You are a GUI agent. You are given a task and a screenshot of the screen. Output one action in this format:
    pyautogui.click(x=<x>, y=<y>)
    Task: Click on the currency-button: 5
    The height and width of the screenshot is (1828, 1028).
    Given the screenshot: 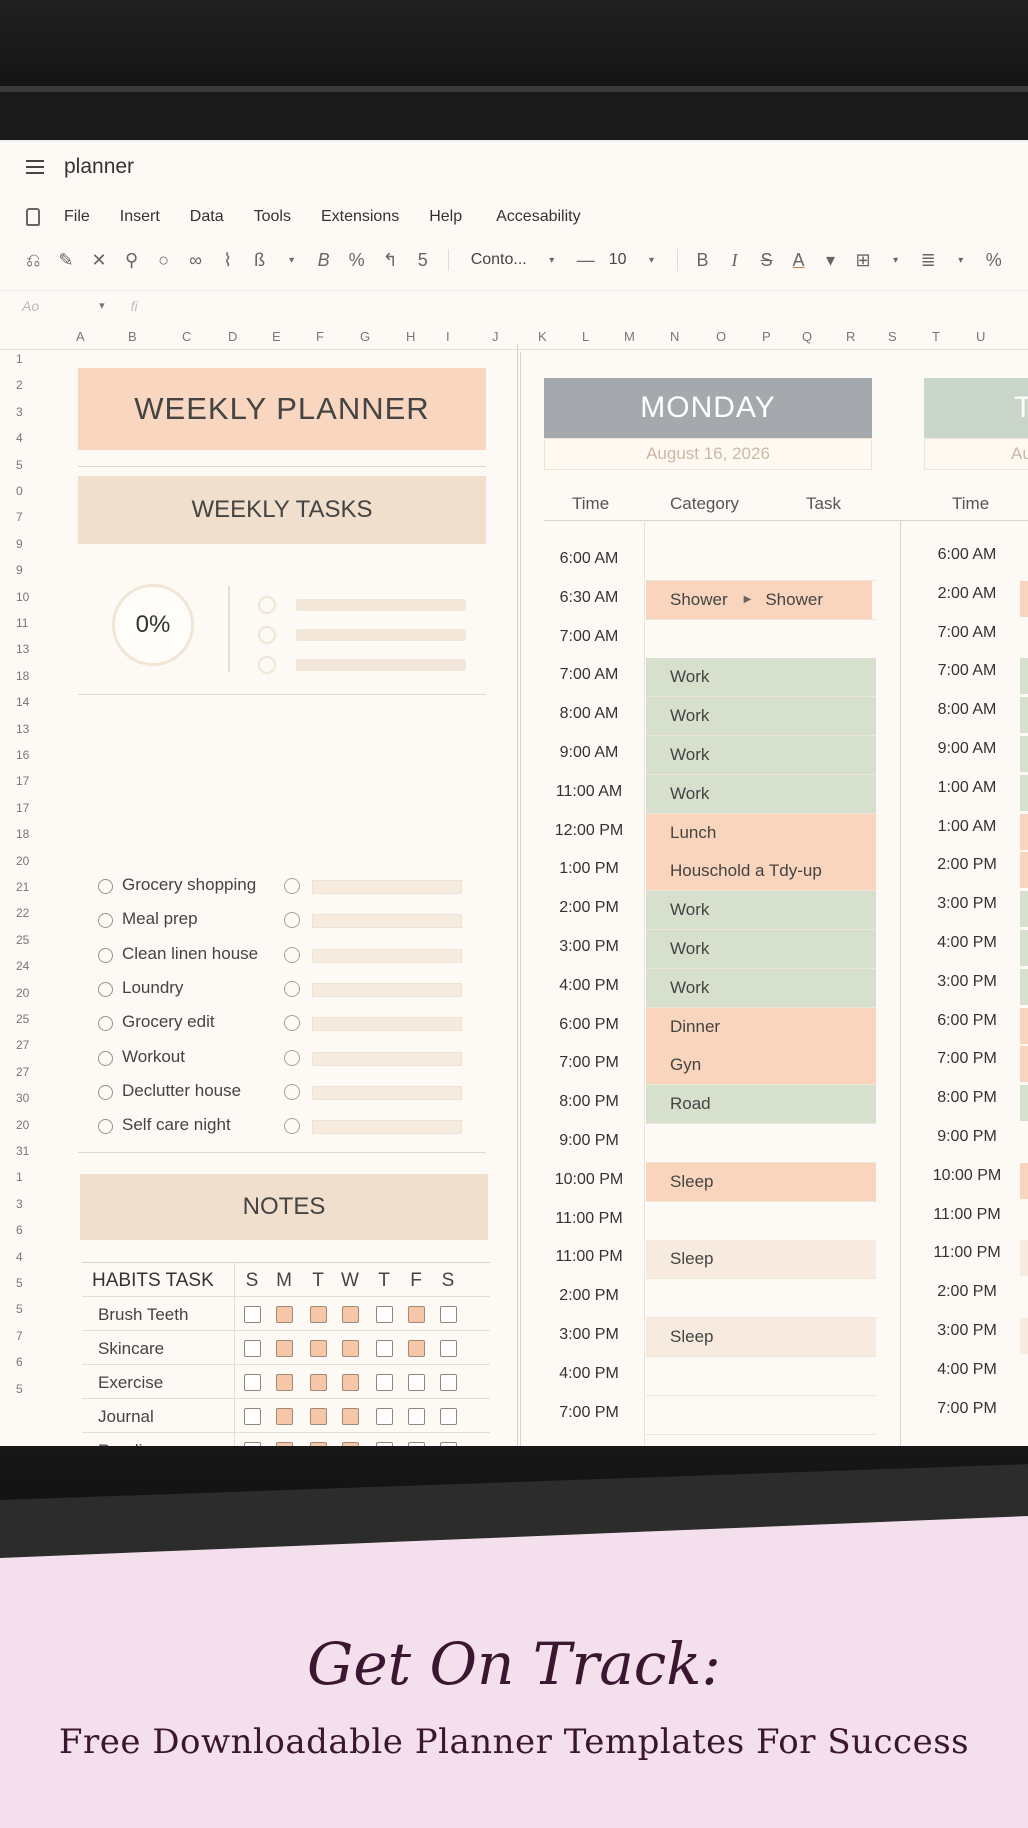 What is the action you would take?
    pyautogui.click(x=423, y=260)
    